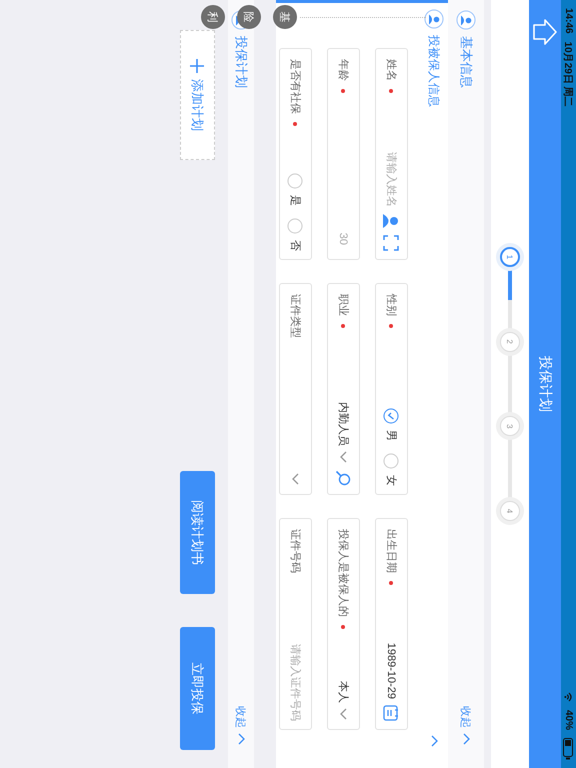  Describe the element at coordinates (295, 551) in the screenshot. I see `field-label: 证件号码` at that location.